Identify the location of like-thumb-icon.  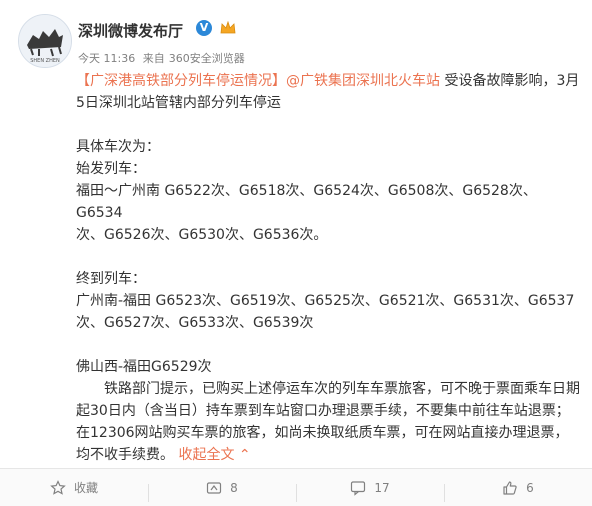
(510, 487).